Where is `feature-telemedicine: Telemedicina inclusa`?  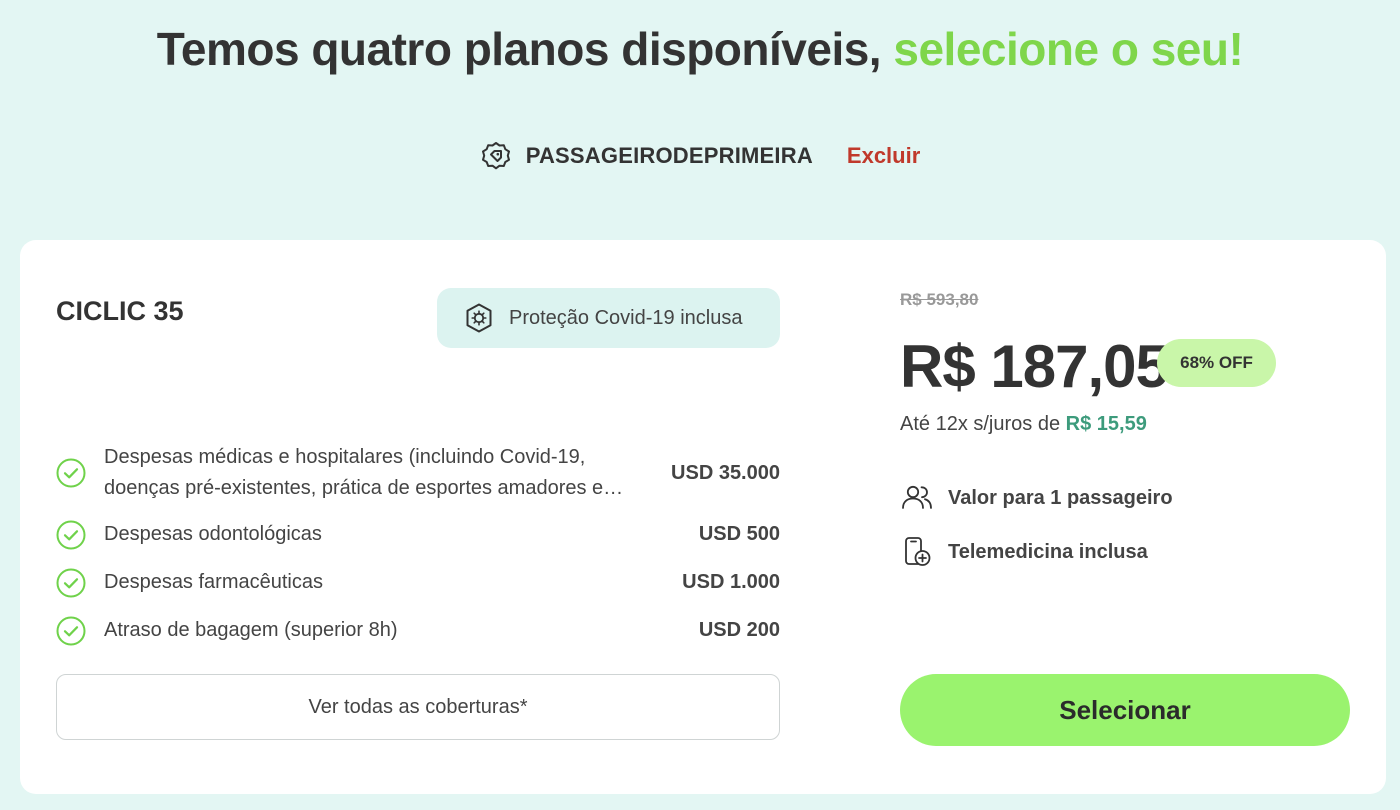
feature-telemedicine: Telemedicina inclusa is located at coordinates (1024, 552).